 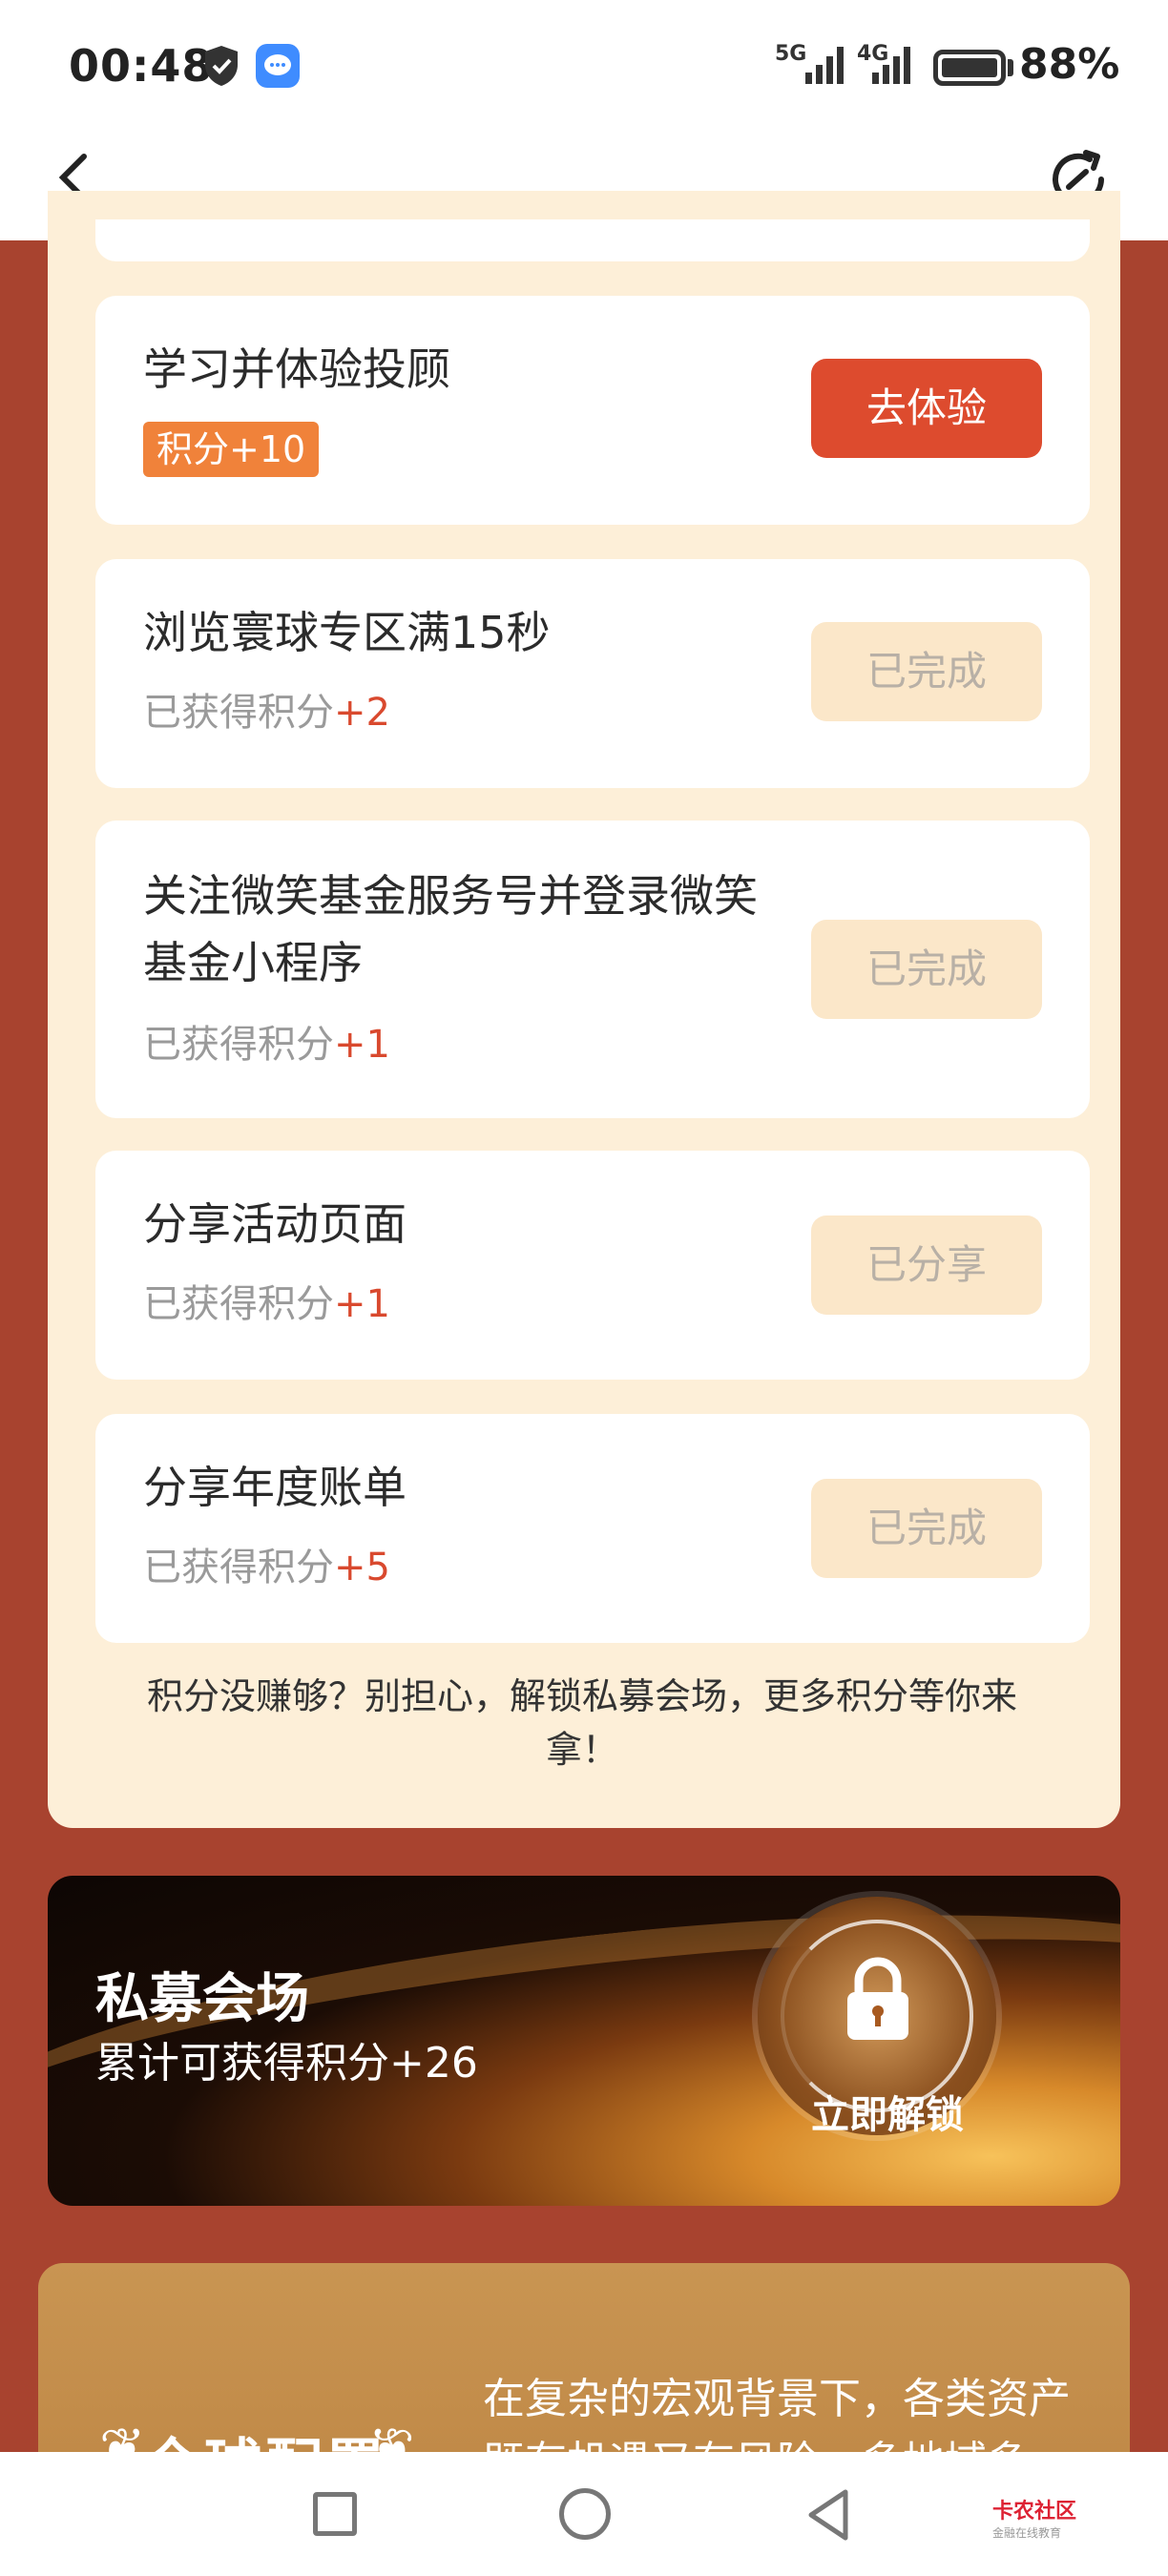 I want to click on shared-button: 已分享, so click(x=927, y=1265).